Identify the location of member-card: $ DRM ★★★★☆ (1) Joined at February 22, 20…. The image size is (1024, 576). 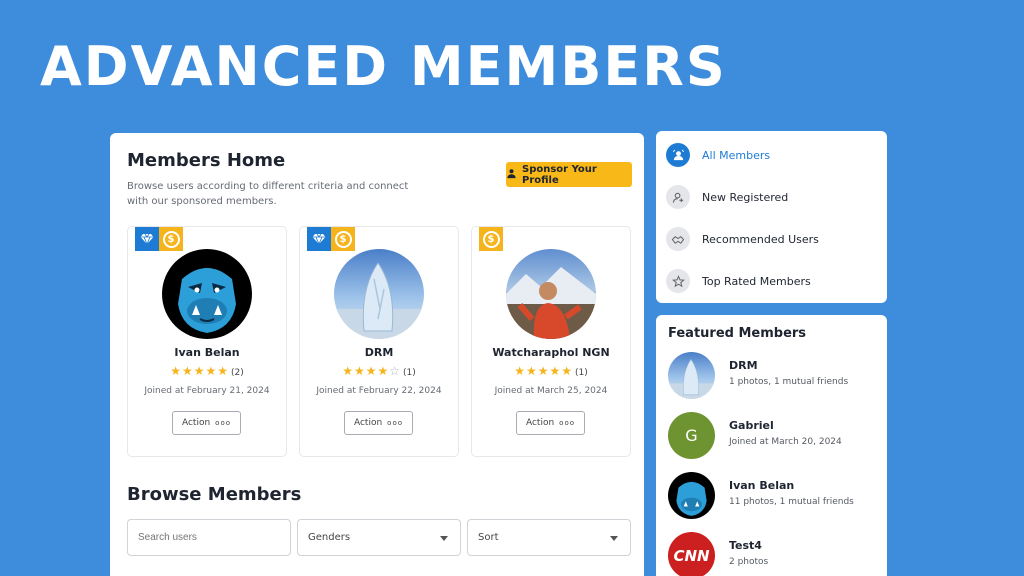
(379, 341).